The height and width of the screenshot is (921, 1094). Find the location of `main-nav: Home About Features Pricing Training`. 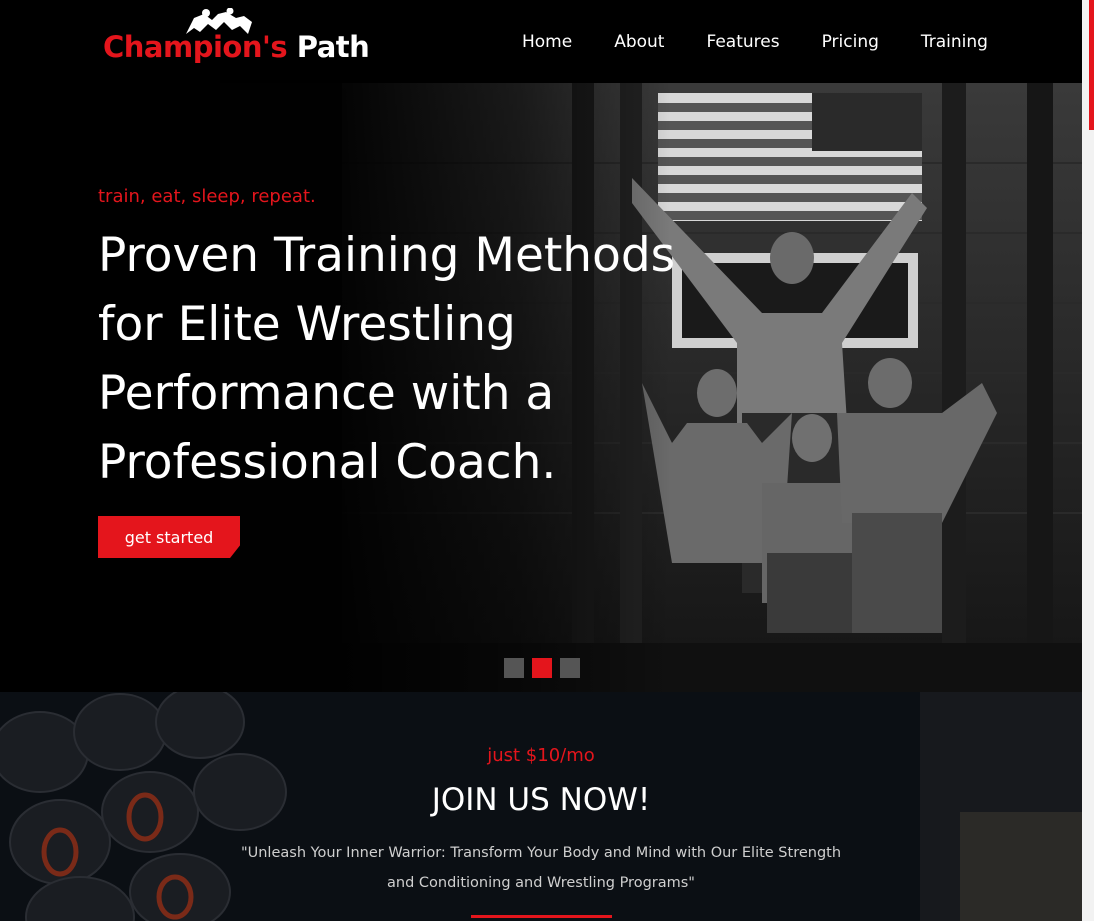

main-nav: Home About Features Pricing Training is located at coordinates (776, 42).